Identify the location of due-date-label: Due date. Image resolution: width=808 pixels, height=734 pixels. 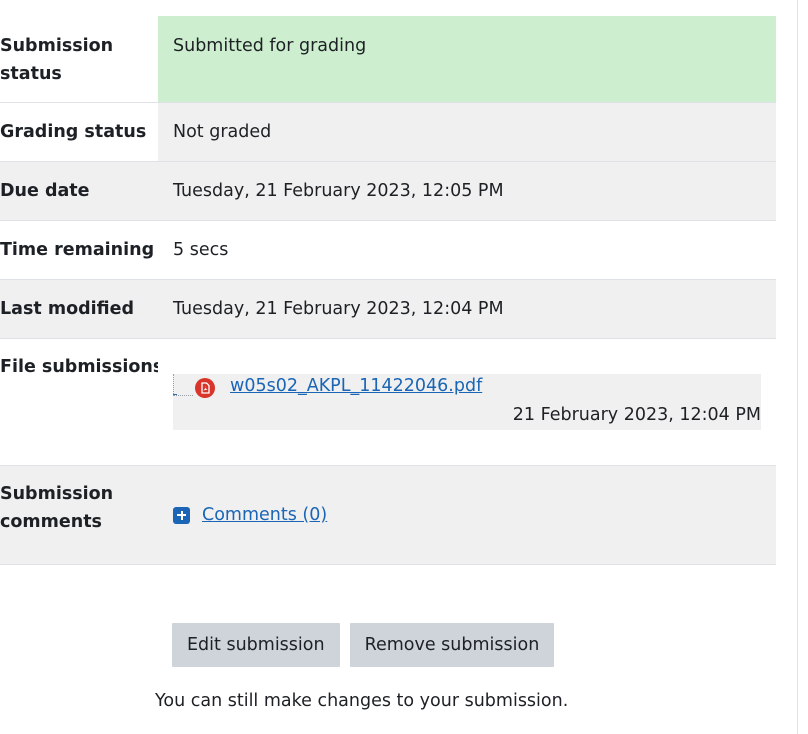
(79, 191).